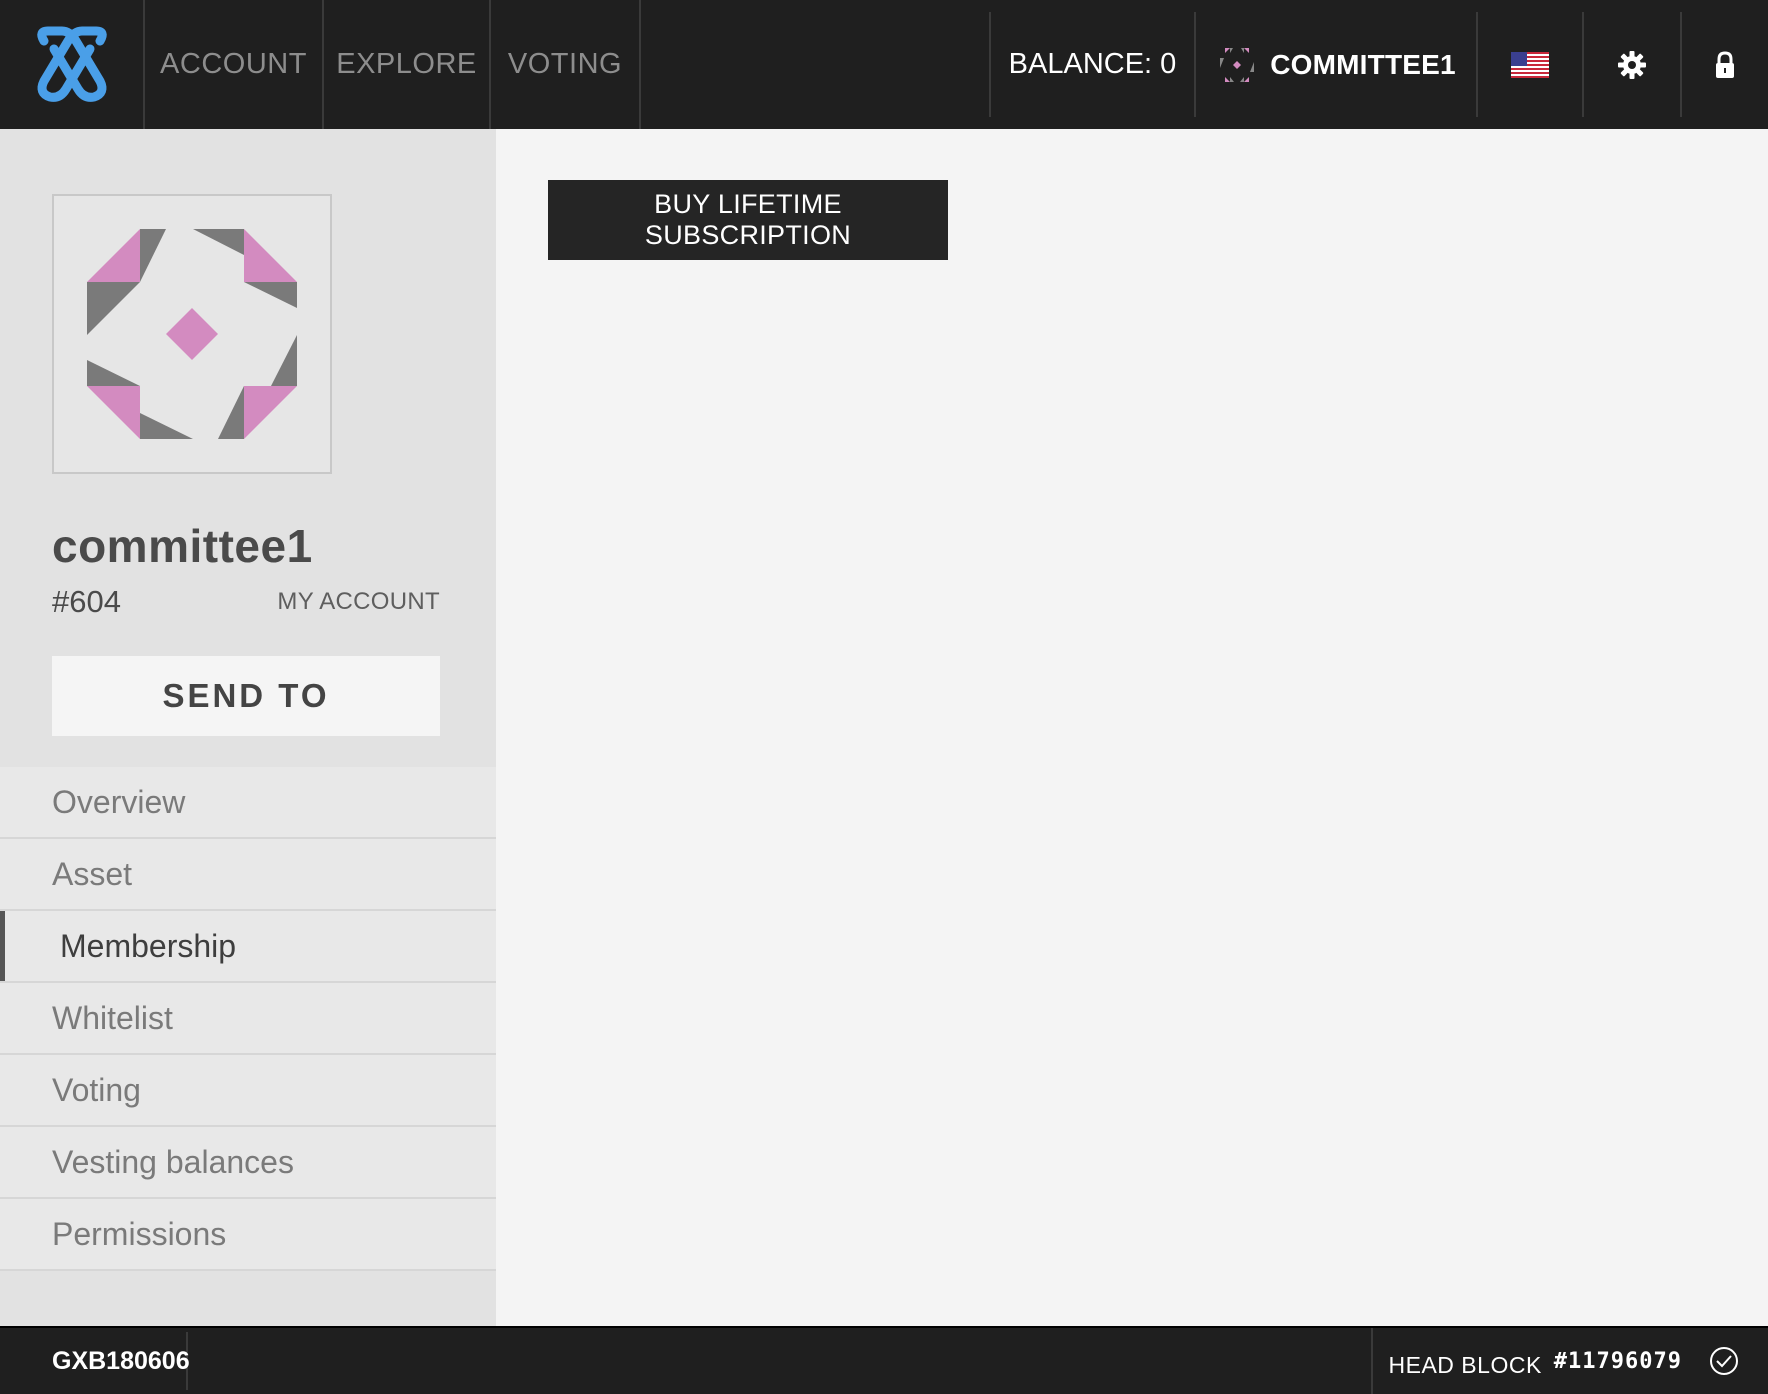 Image resolution: width=1768 pixels, height=1394 pixels. What do you see at coordinates (248, 1235) in the screenshot?
I see `menu-item-permissions: Permissions` at bounding box center [248, 1235].